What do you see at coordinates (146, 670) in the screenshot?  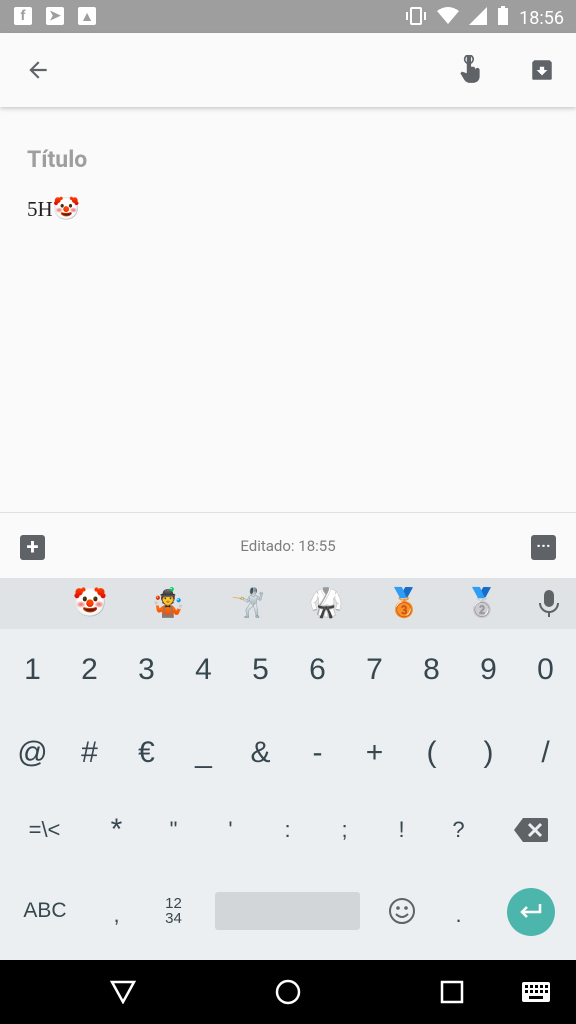 I see `key: 3` at bounding box center [146, 670].